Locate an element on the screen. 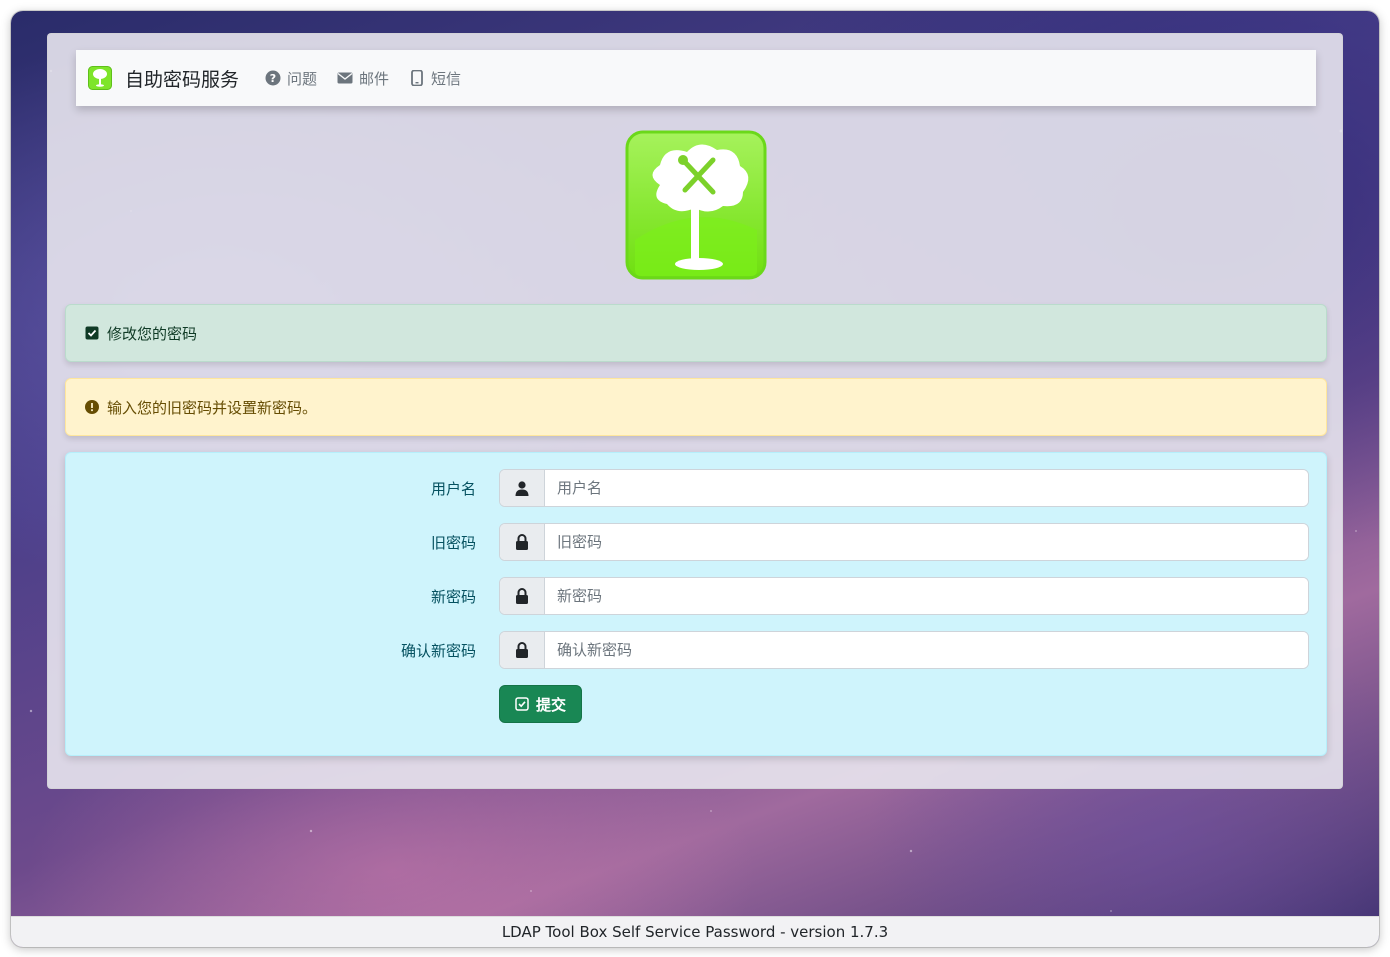 Image resolution: width=1390 pixels, height=957 pixels. username-input-group is located at coordinates (904, 488).